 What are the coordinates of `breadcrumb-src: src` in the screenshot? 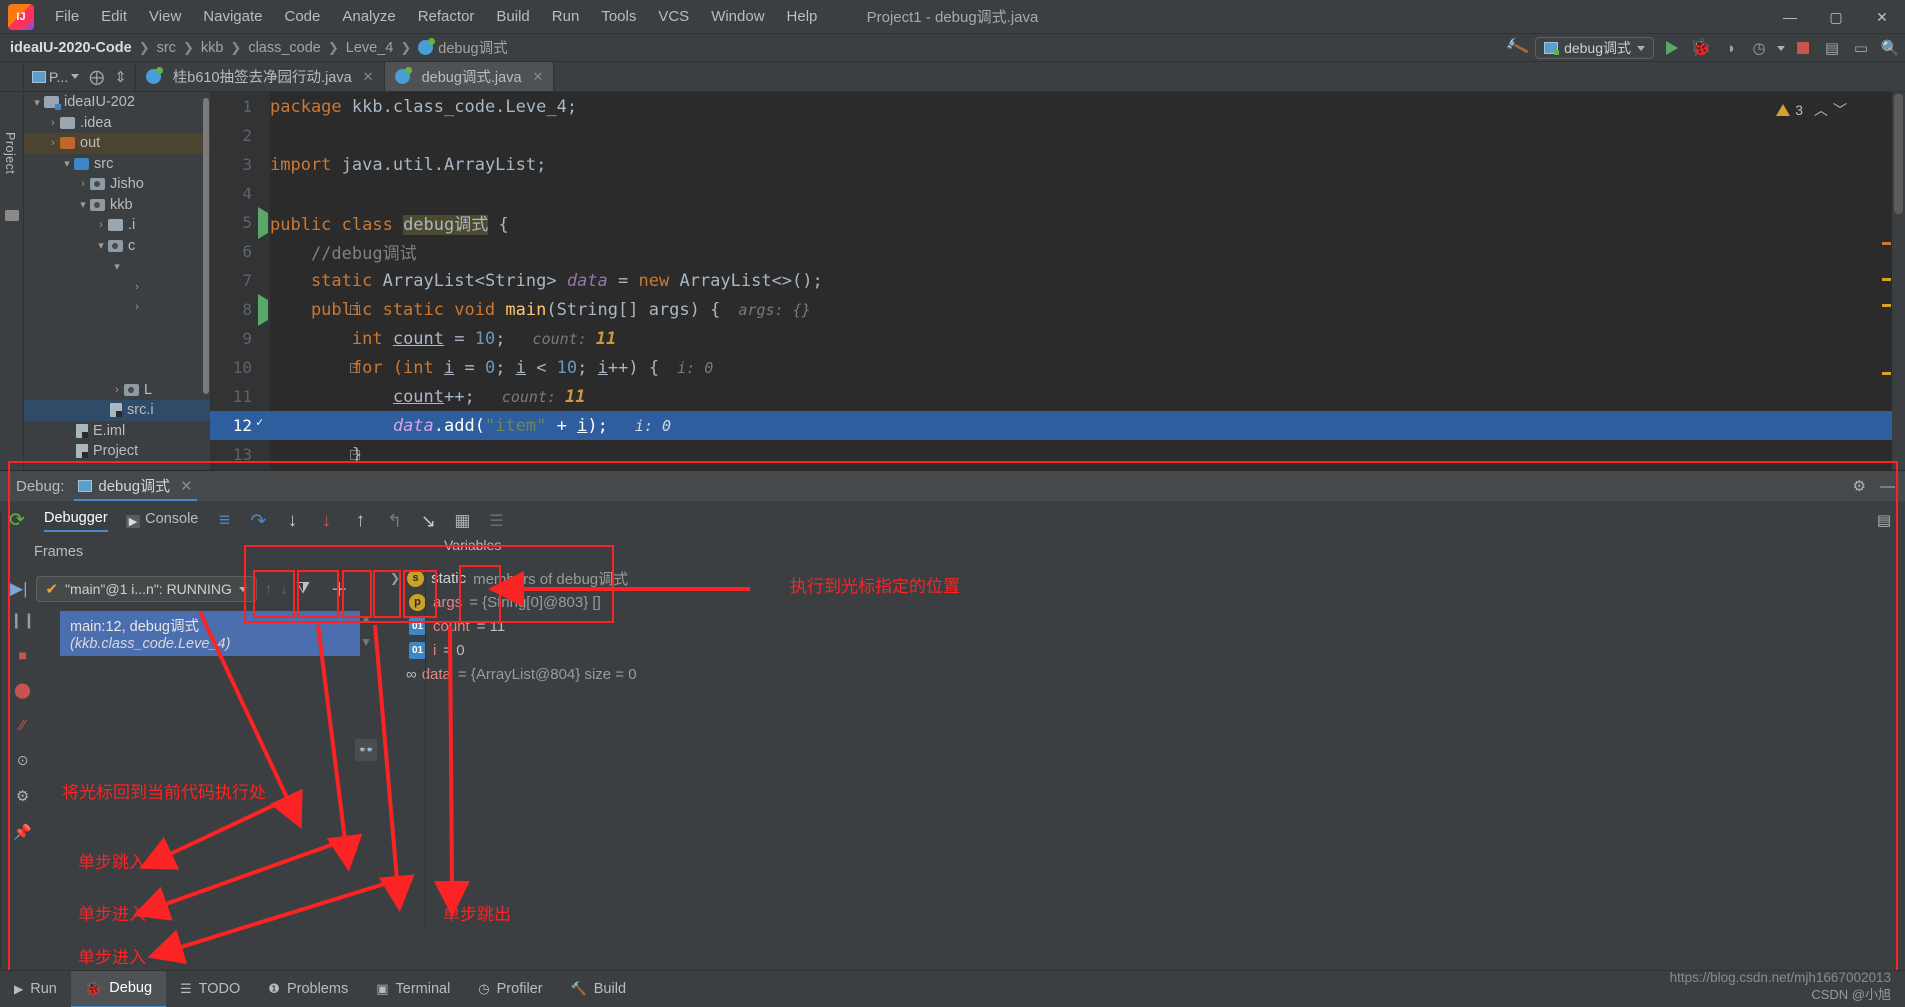 It's located at (166, 48).